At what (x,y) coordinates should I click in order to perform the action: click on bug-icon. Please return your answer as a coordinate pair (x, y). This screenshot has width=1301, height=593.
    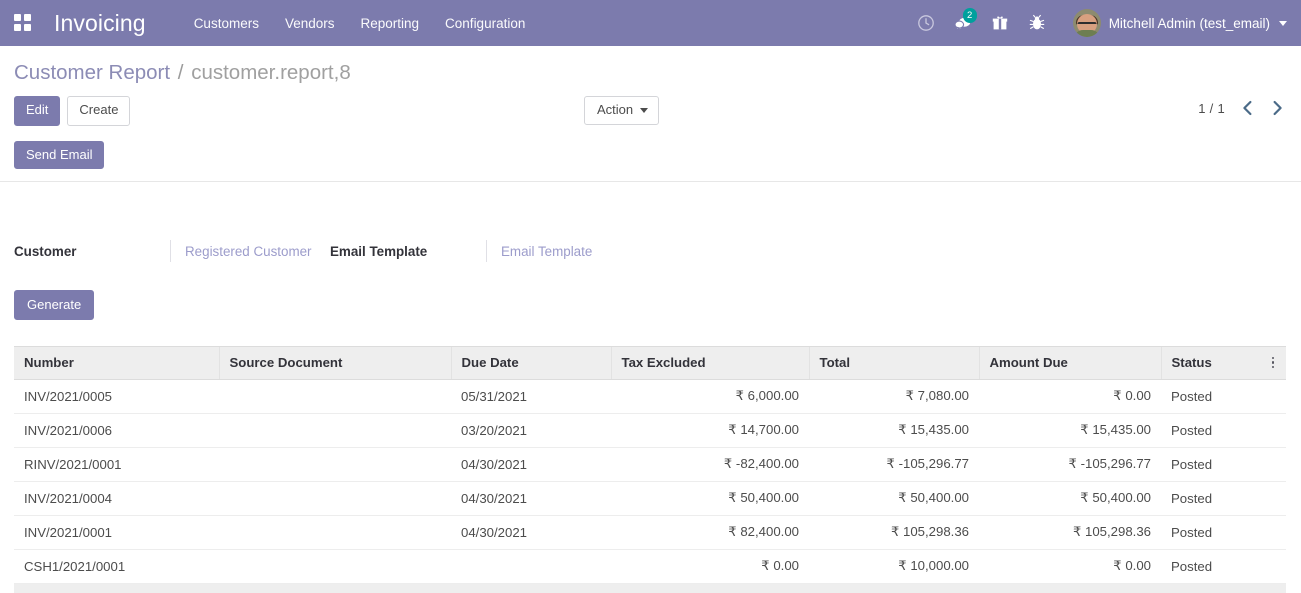
    Looking at the image, I should click on (1037, 23).